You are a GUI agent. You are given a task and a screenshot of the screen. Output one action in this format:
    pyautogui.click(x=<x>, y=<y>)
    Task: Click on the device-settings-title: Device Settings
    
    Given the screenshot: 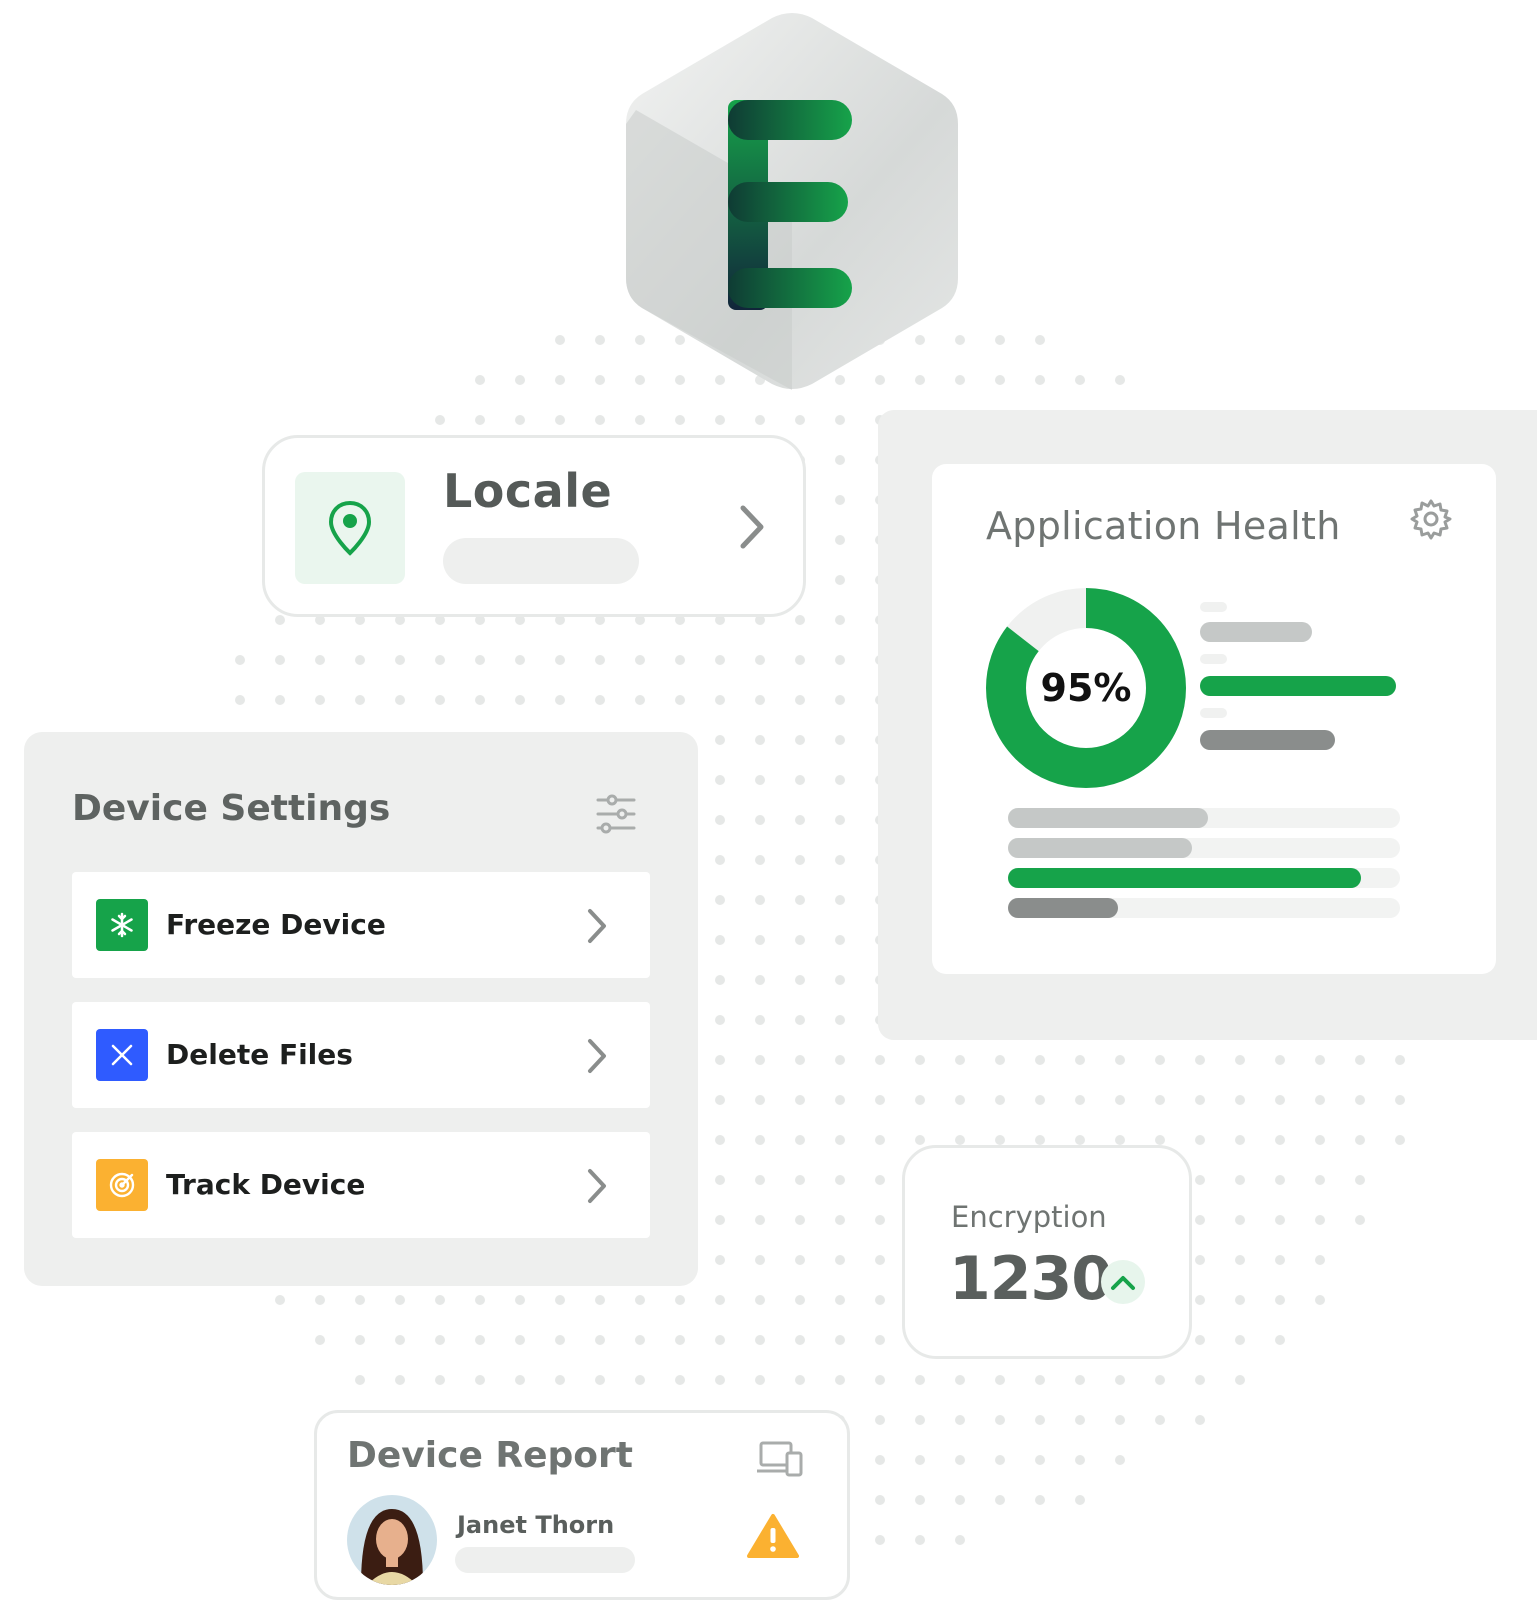 What is the action you would take?
    pyautogui.click(x=231, y=808)
    